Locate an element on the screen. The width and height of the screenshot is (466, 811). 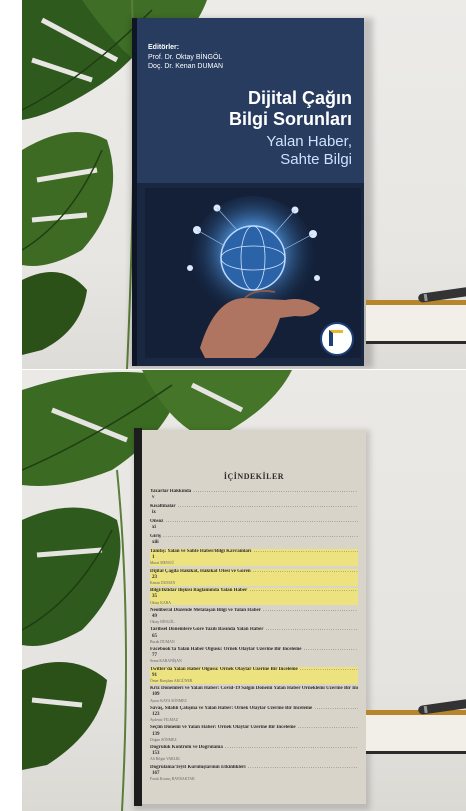
toc-entry-page: v is located at coordinates (153, 498).